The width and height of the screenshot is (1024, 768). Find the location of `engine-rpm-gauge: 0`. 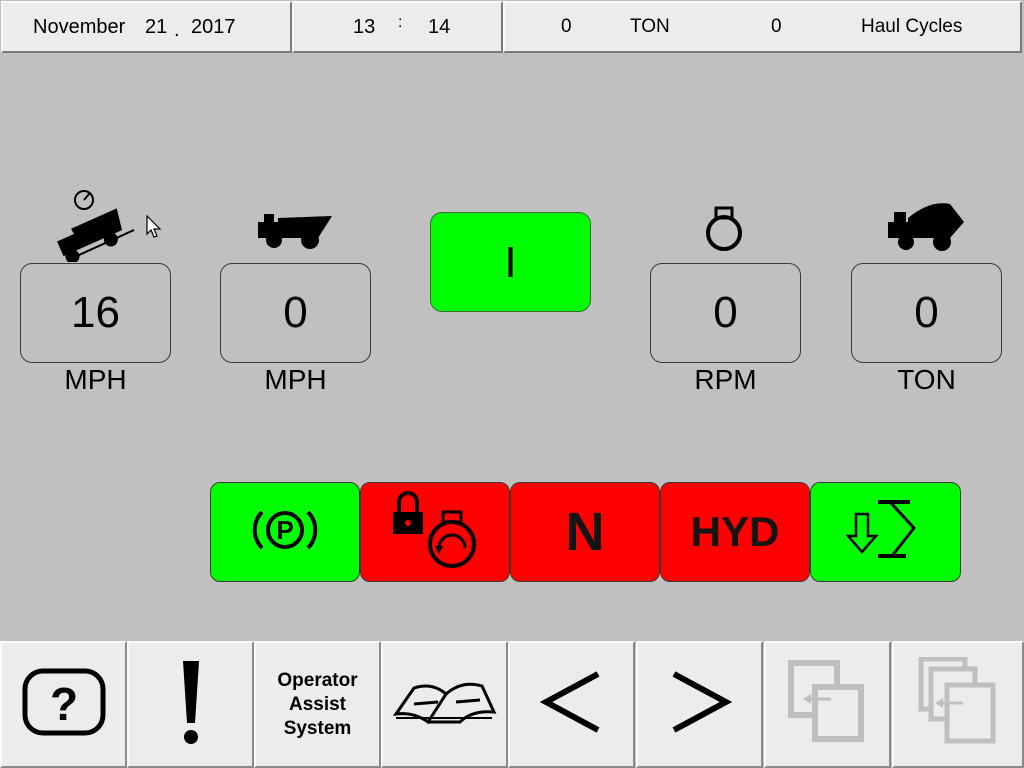

engine-rpm-gauge: 0 is located at coordinates (725, 313).